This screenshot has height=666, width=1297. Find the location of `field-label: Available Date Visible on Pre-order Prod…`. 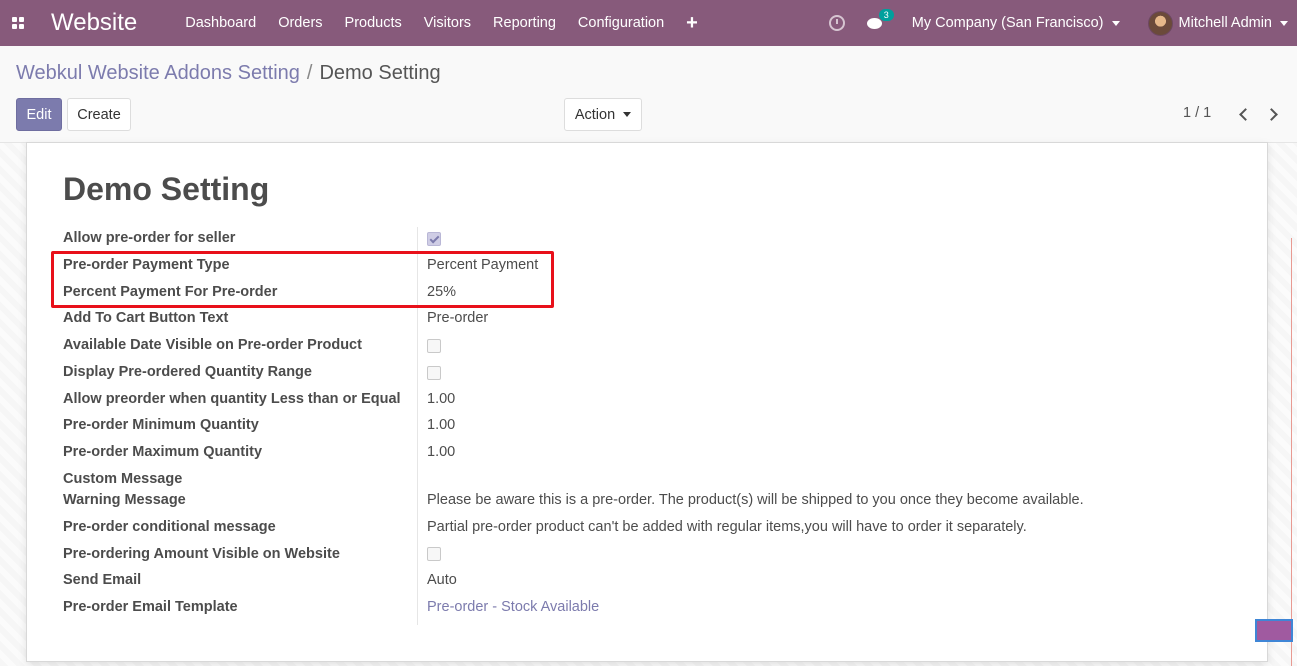

field-label: Available Date Visible on Pre-order Prod… is located at coordinates (212, 345).